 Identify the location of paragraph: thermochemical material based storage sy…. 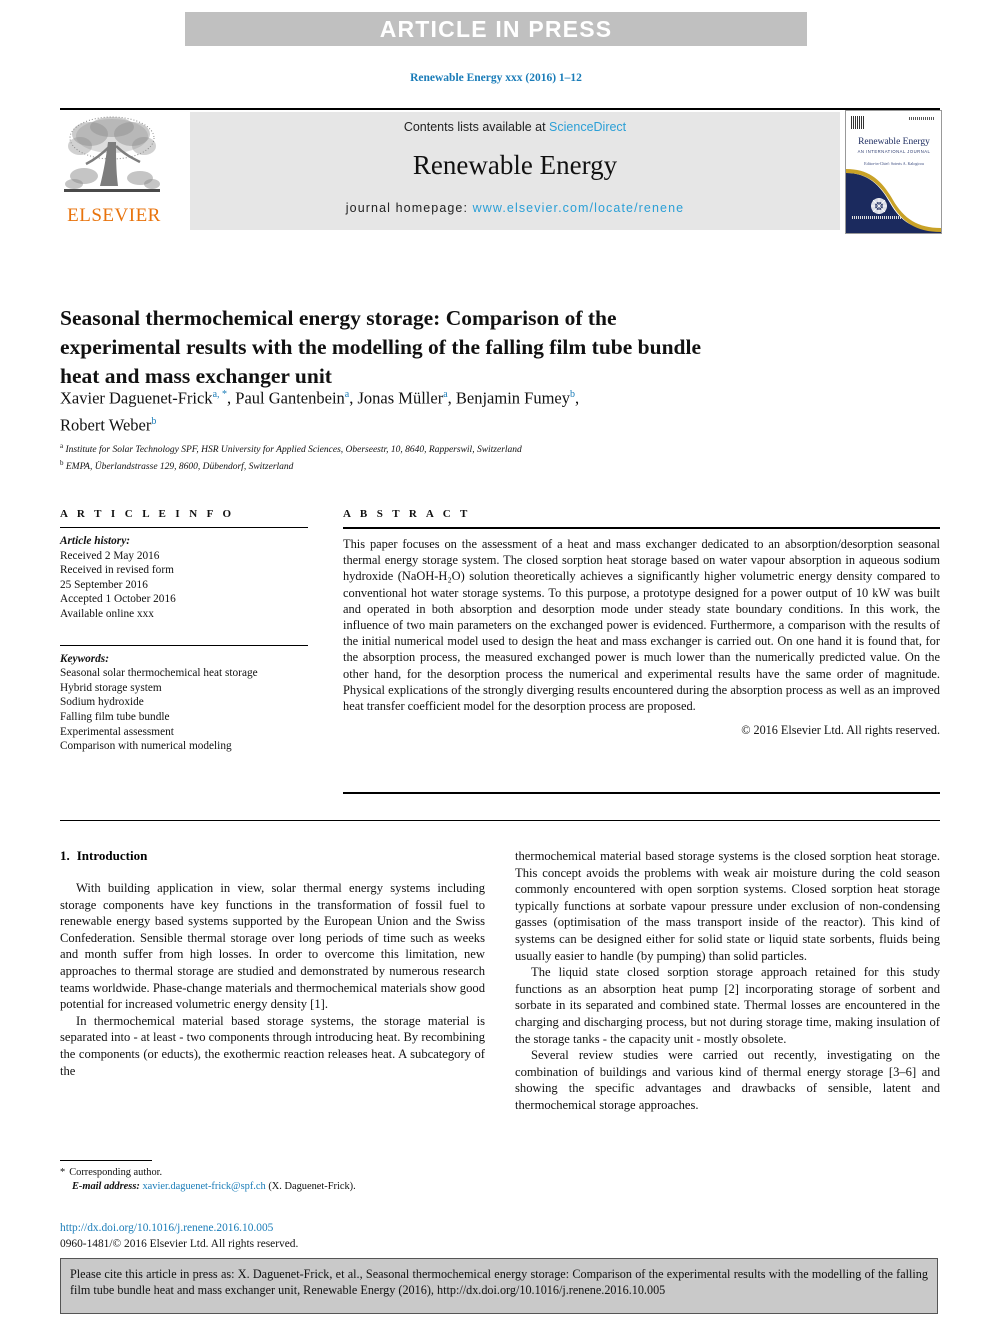
(727, 906).